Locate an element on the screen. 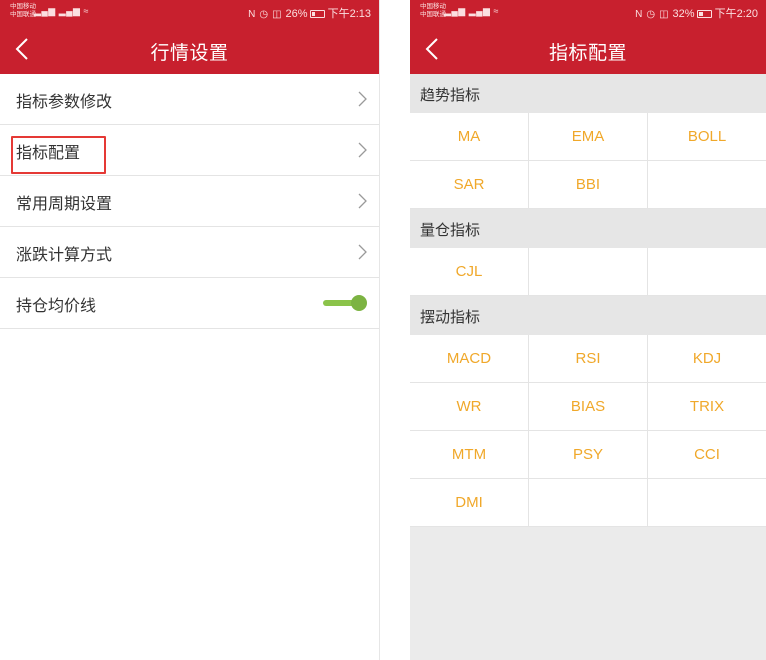 This screenshot has width=766, height=660. indicator-row: DMI is located at coordinates (588, 503).